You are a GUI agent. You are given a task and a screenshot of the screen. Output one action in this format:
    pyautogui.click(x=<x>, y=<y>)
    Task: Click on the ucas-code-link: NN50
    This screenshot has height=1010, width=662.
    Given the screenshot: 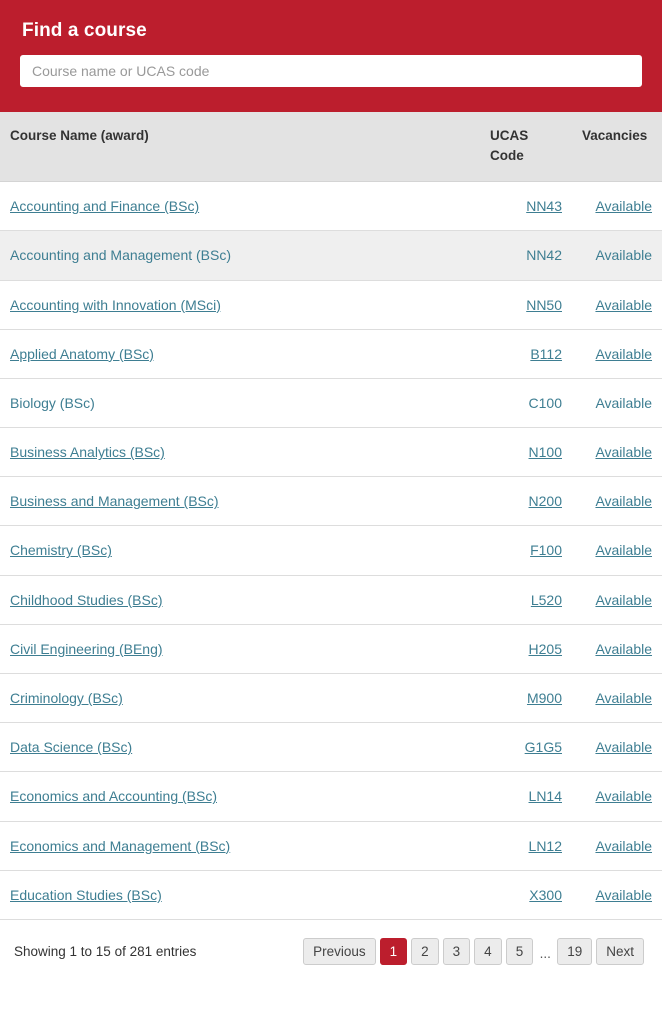 What is the action you would take?
    pyautogui.click(x=544, y=305)
    